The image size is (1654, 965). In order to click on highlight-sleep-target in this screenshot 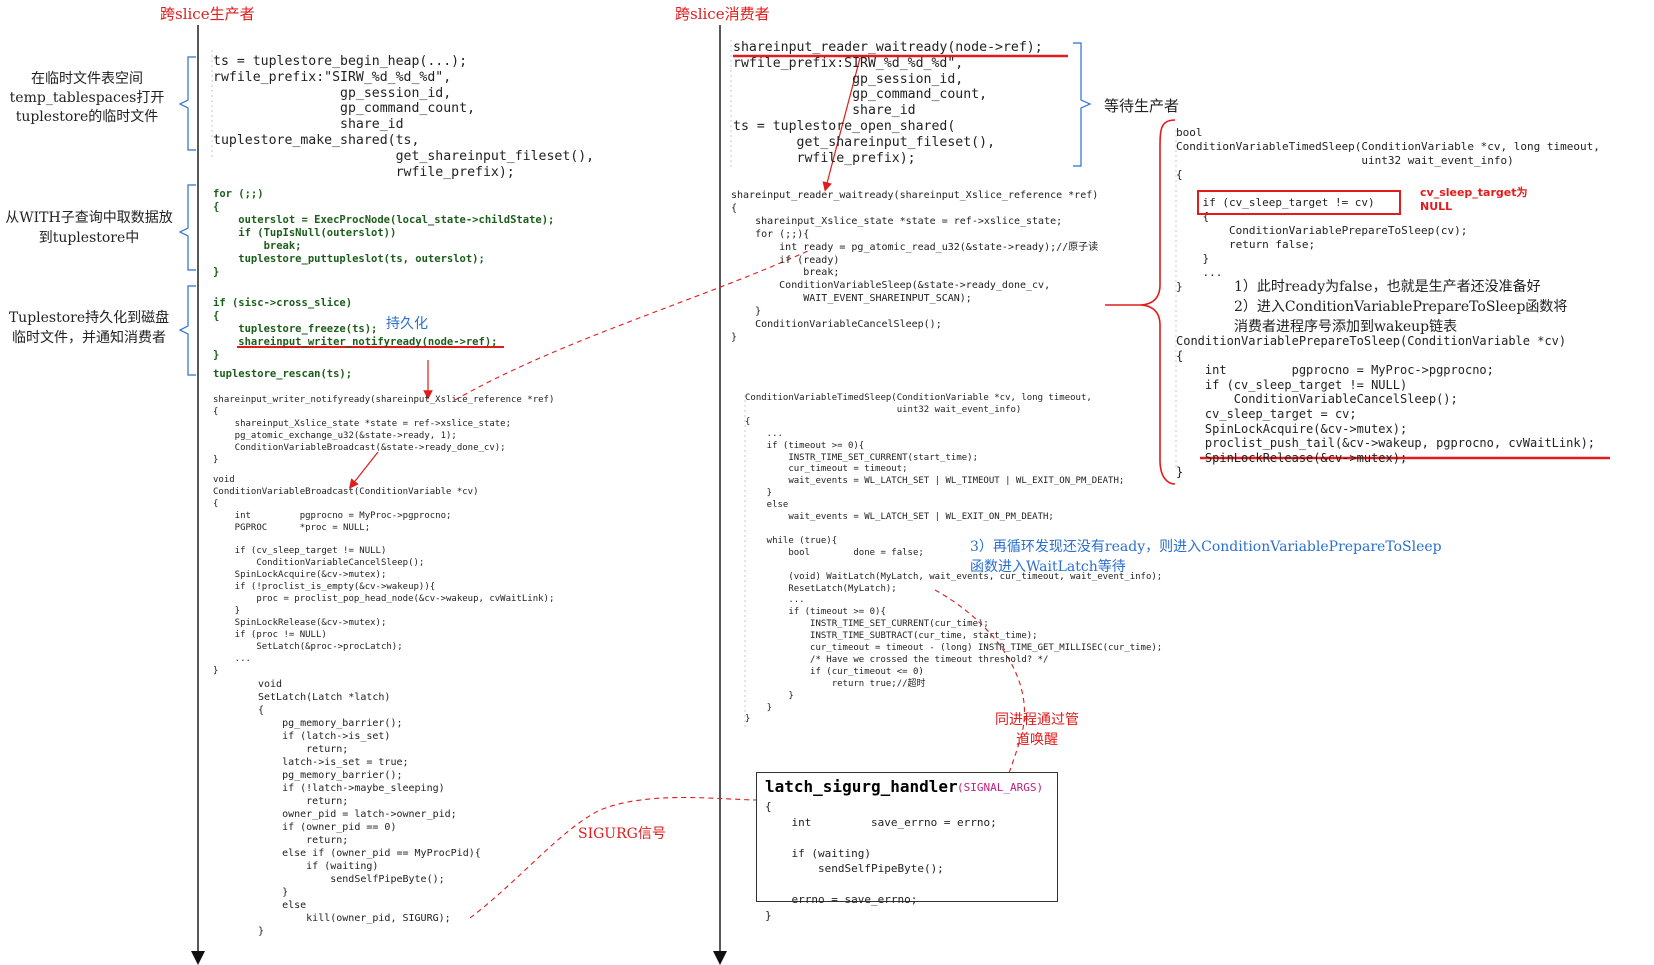, I will do `click(1299, 202)`.